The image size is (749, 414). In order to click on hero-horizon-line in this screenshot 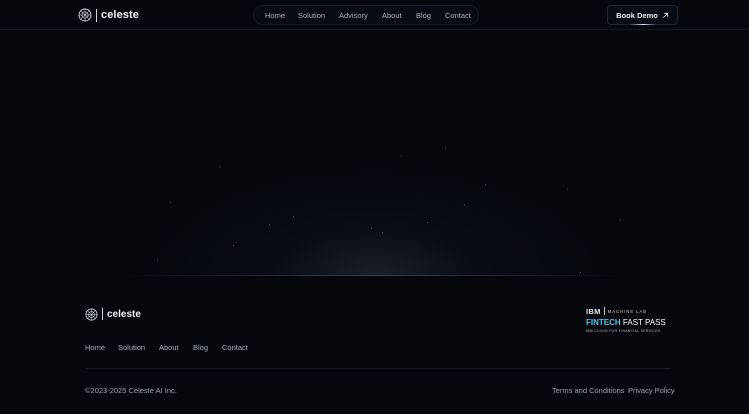, I will do `click(375, 275)`.